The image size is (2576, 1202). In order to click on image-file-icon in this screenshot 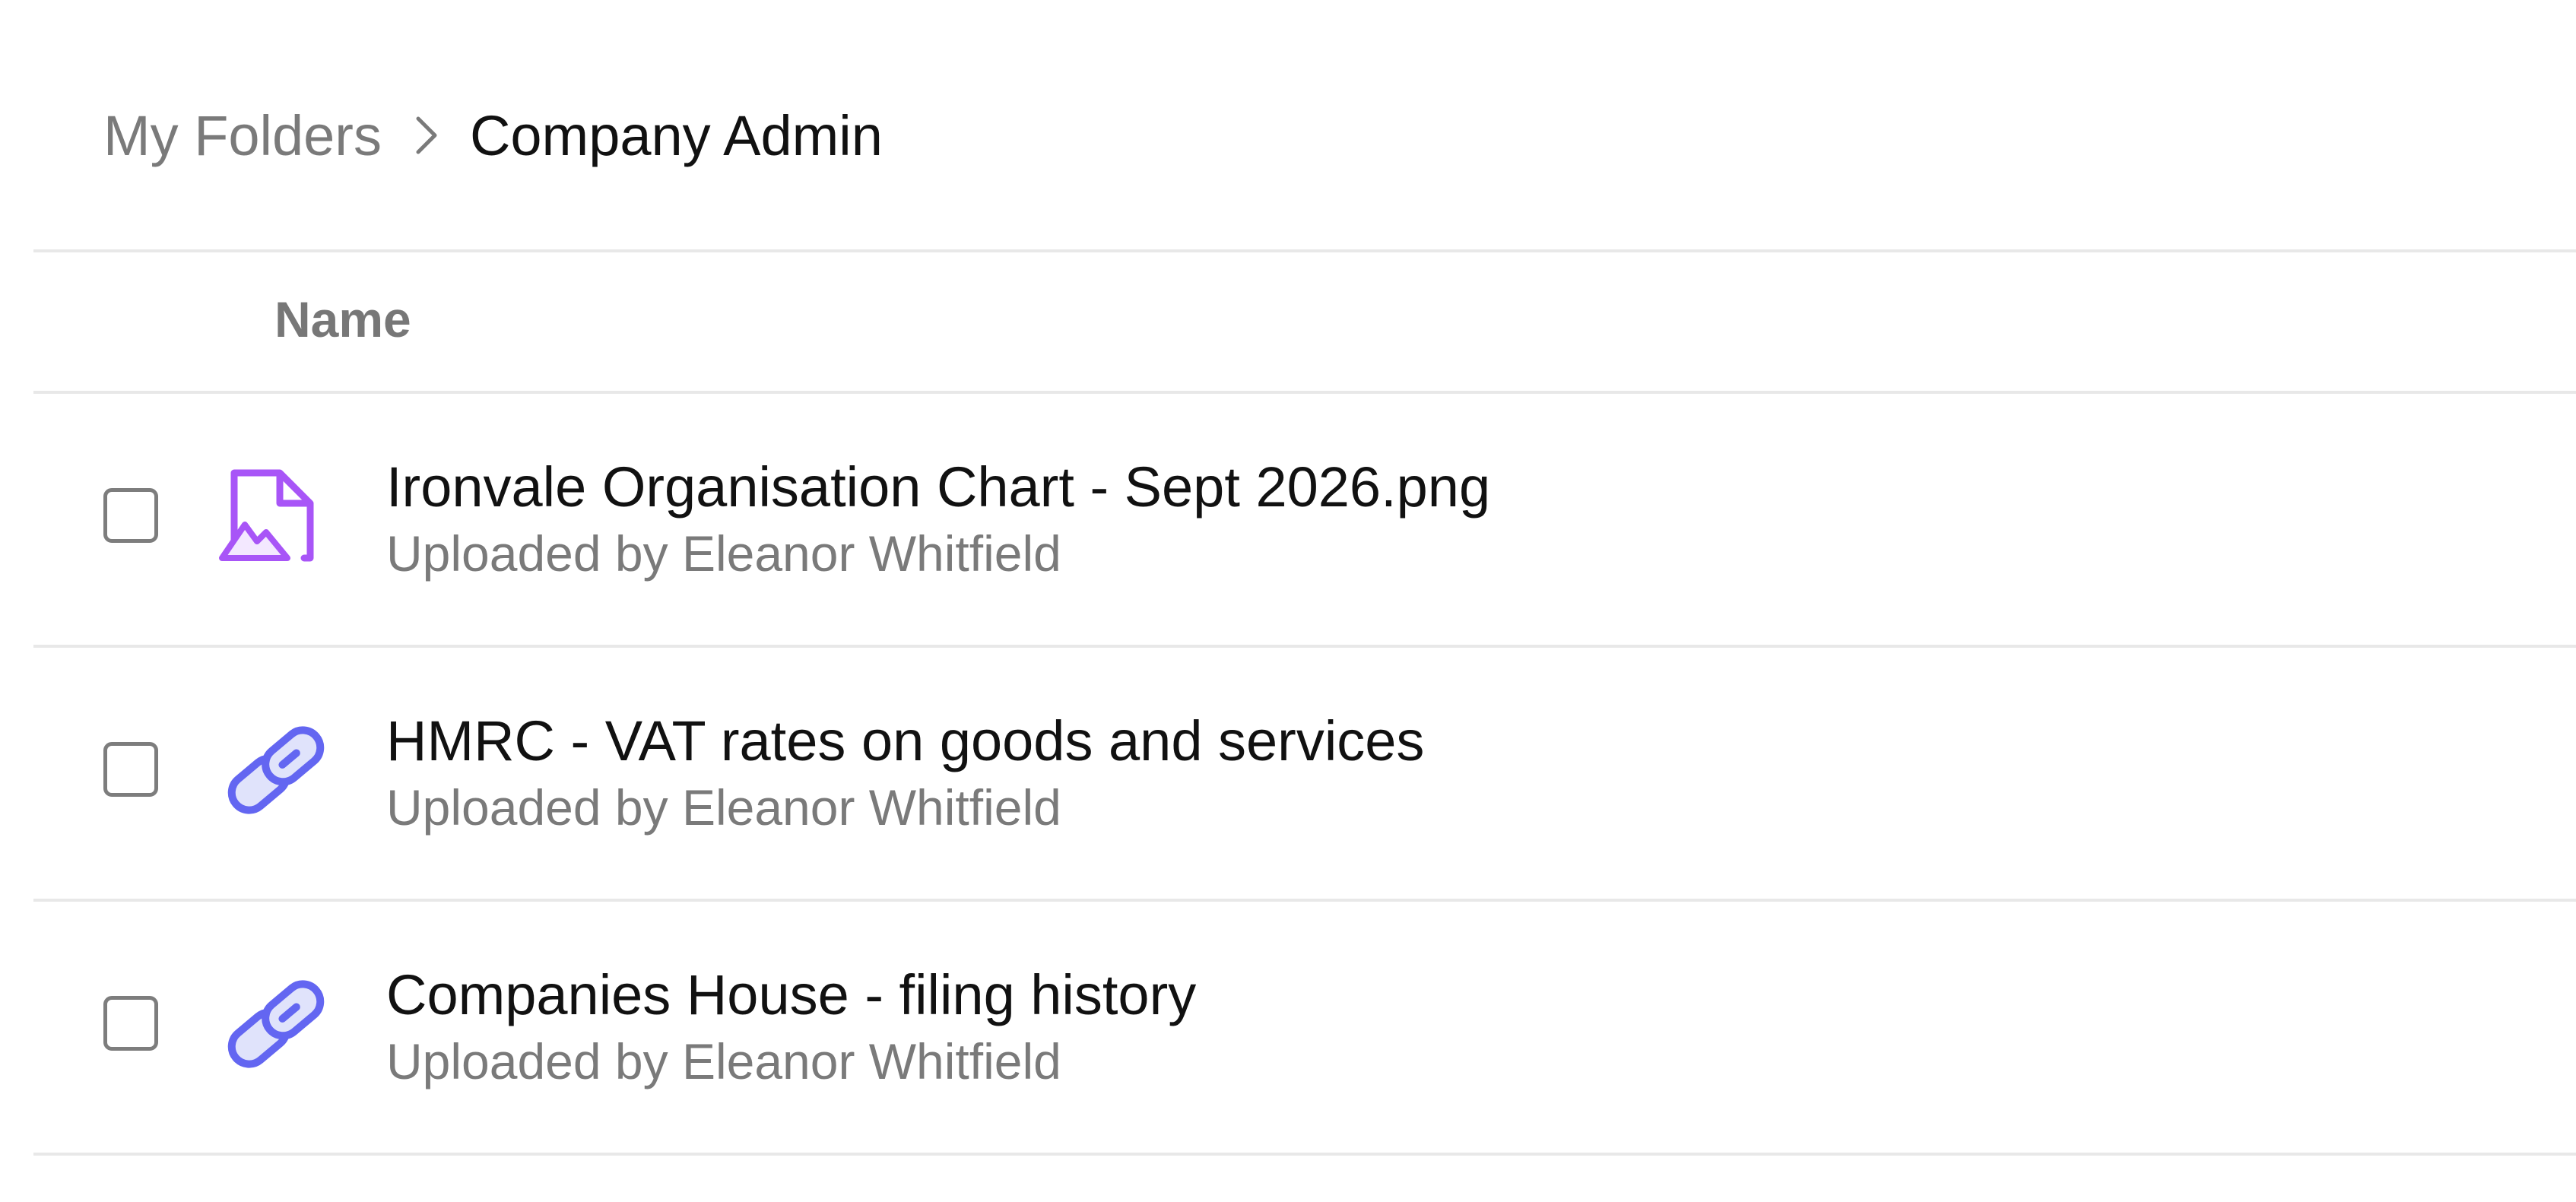, I will do `click(276, 521)`.